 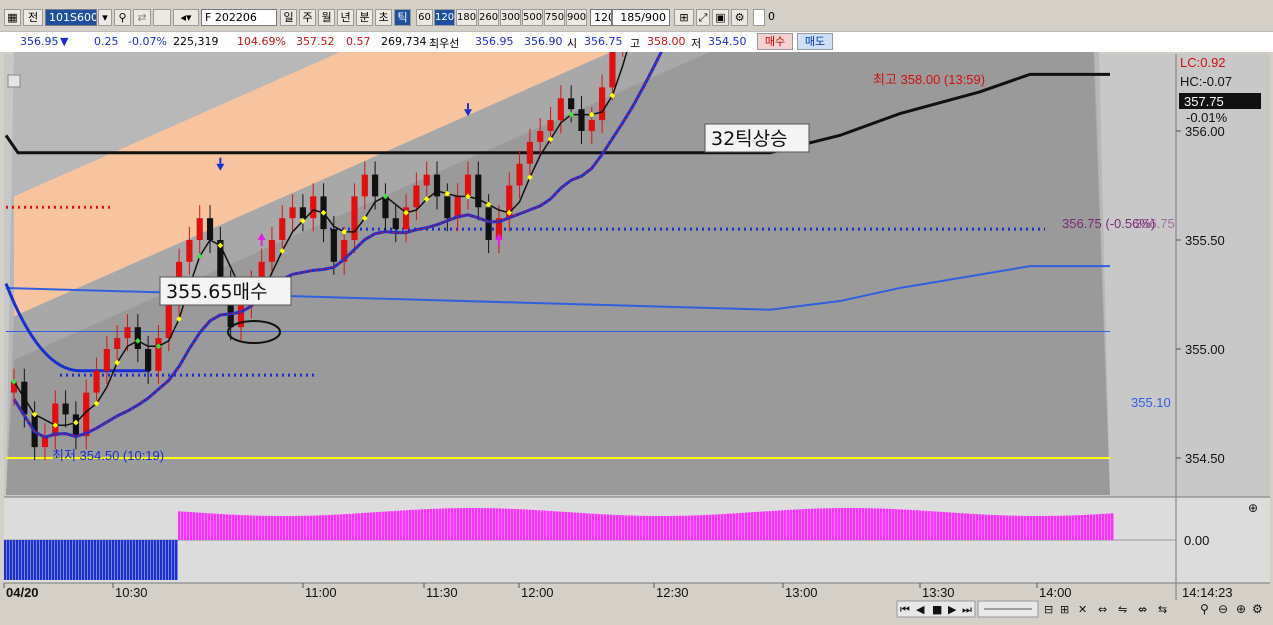 I want to click on period-month-button: 월, so click(x=326, y=17).